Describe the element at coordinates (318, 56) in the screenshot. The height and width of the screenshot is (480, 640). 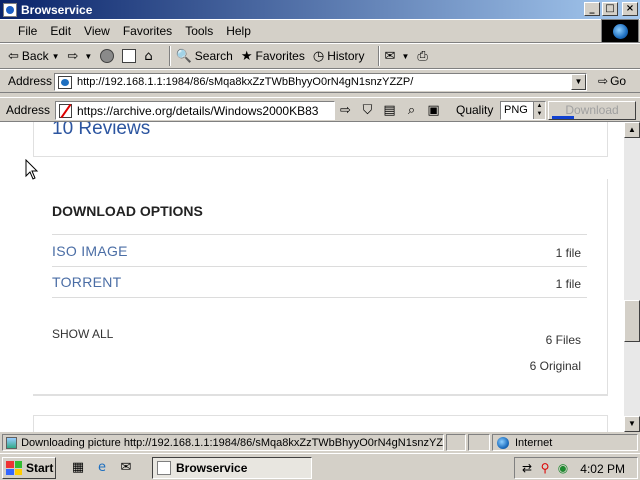
I see `history-icon: ◷` at that location.